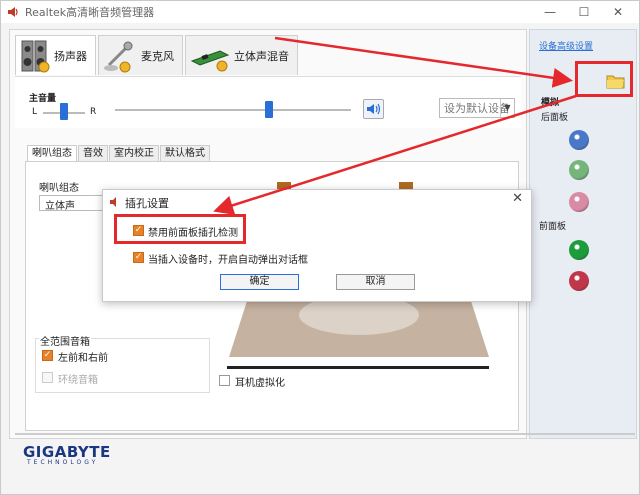 The width and height of the screenshot is (640, 495). Describe the element at coordinates (47, 377) in the screenshot. I see `surround-checkbox` at that location.